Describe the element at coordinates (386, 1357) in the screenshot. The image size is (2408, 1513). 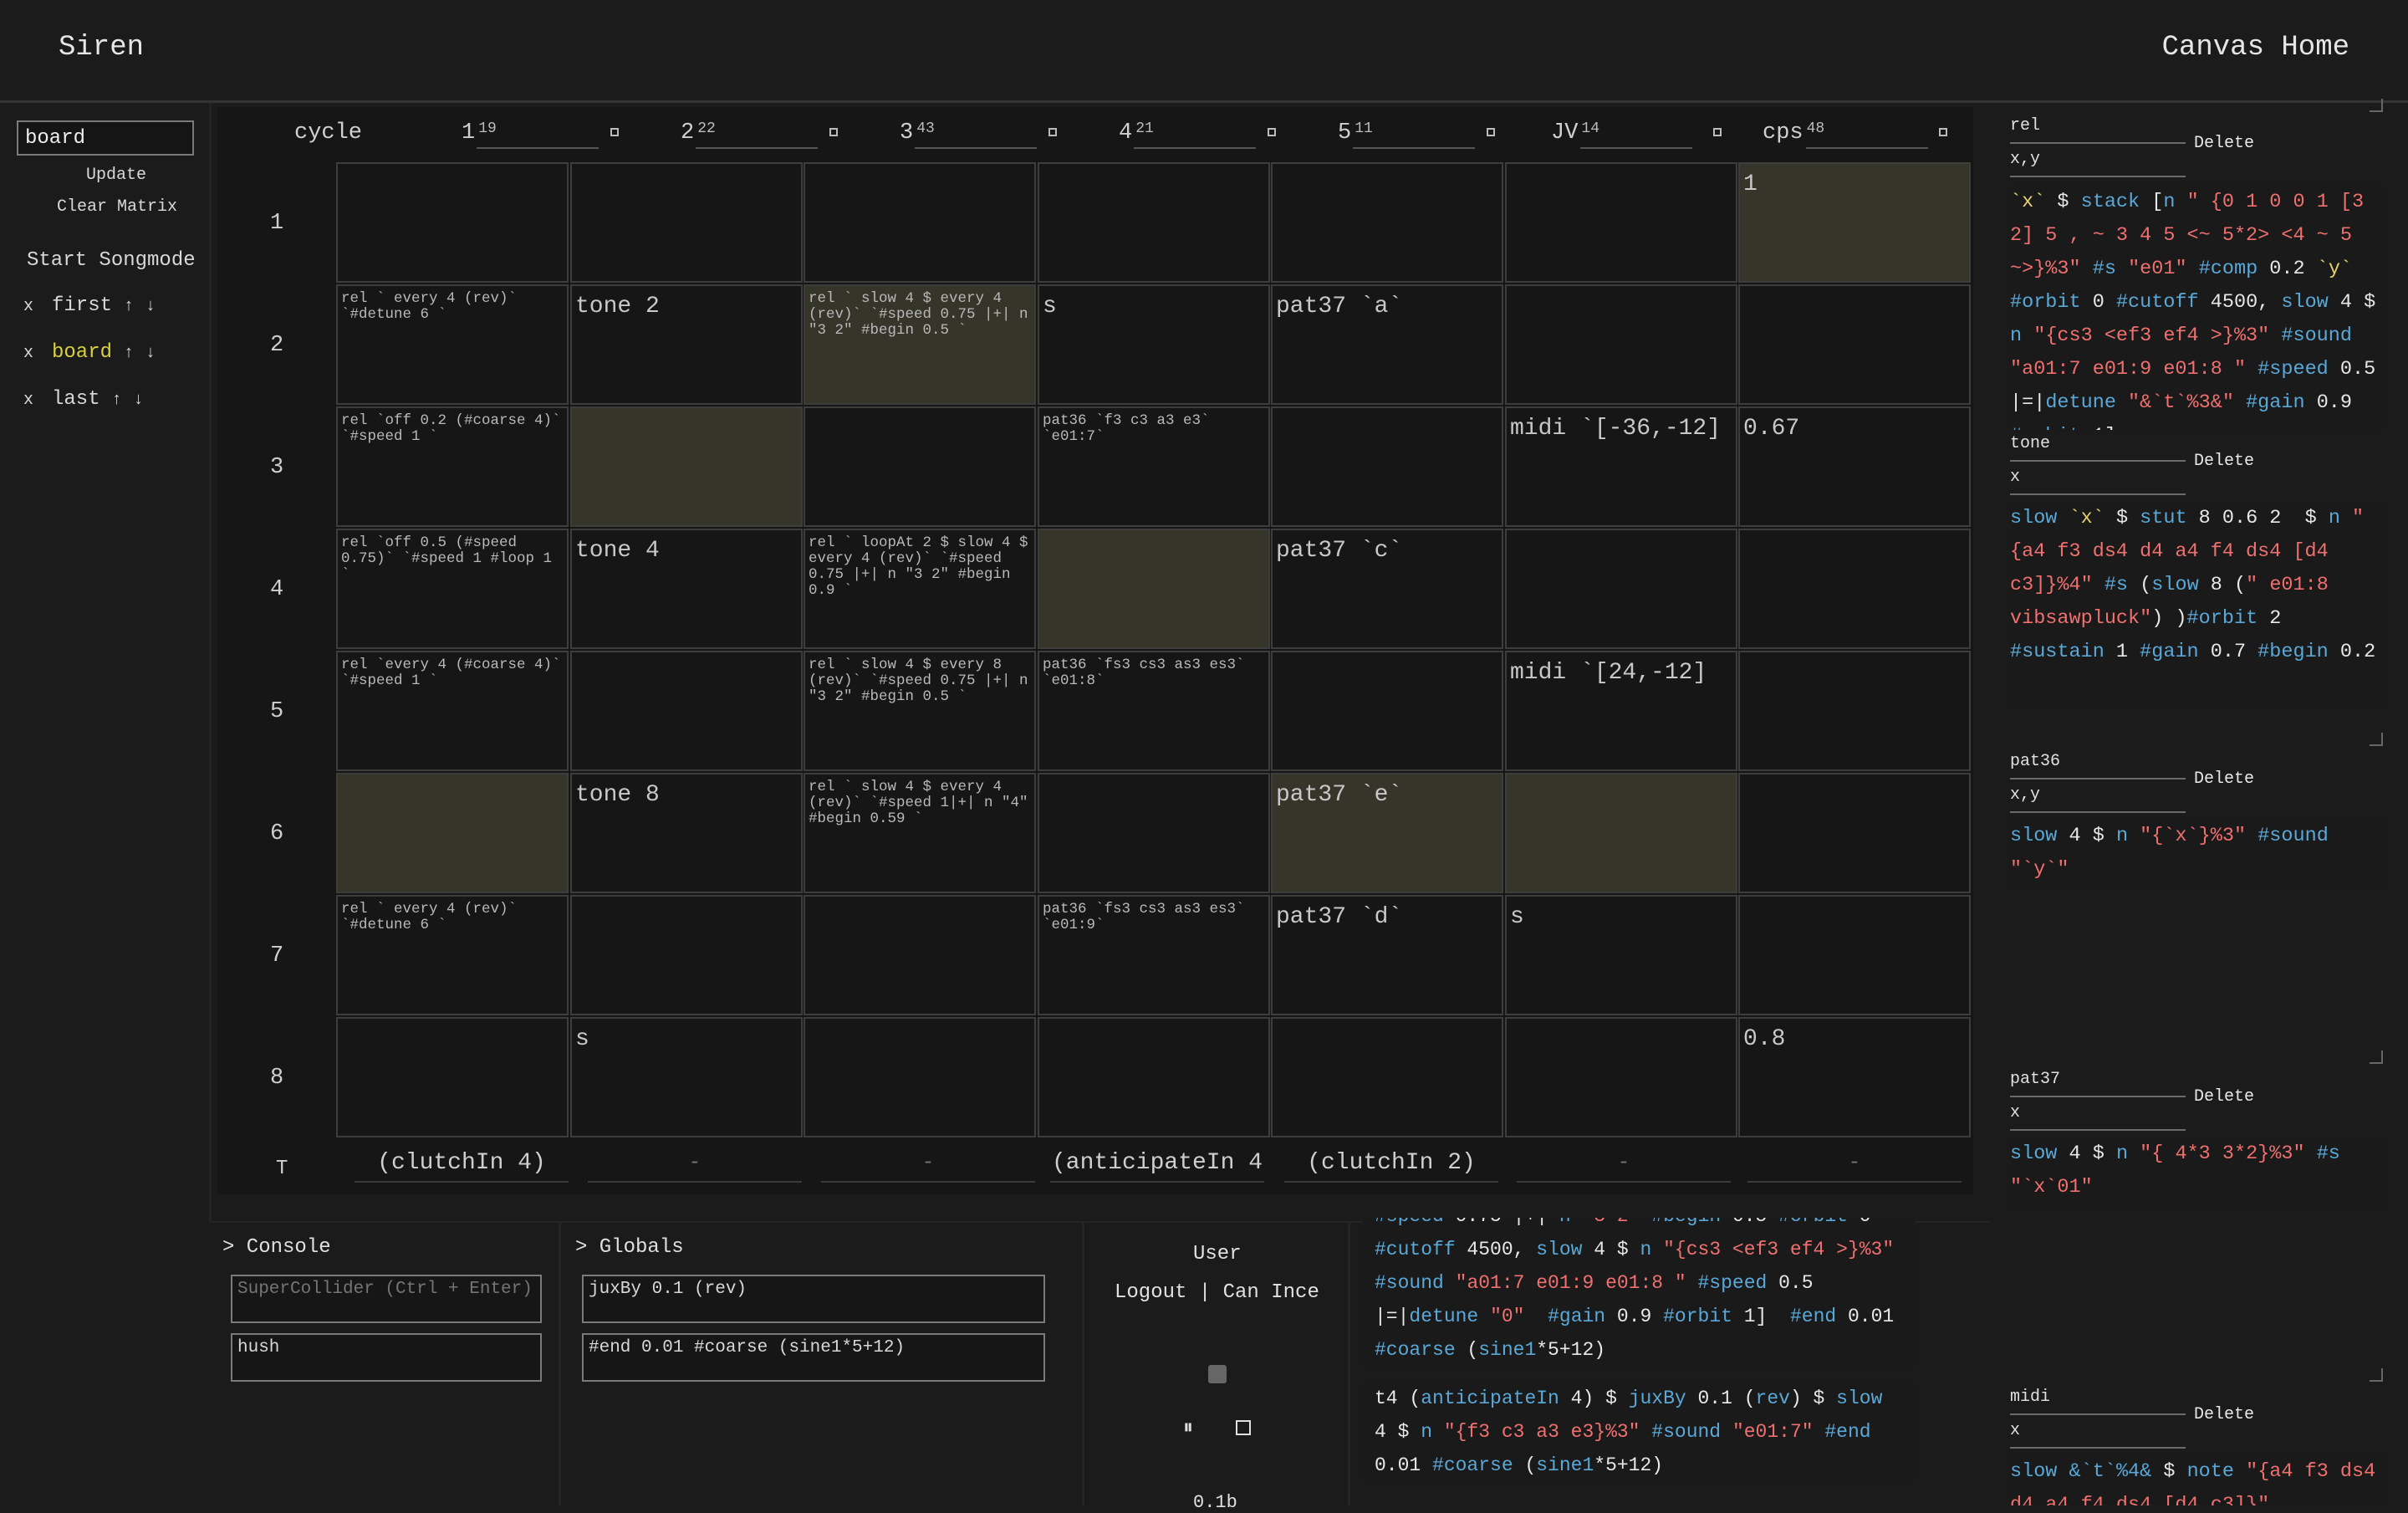
I see `tidal-command-input: hush` at that location.